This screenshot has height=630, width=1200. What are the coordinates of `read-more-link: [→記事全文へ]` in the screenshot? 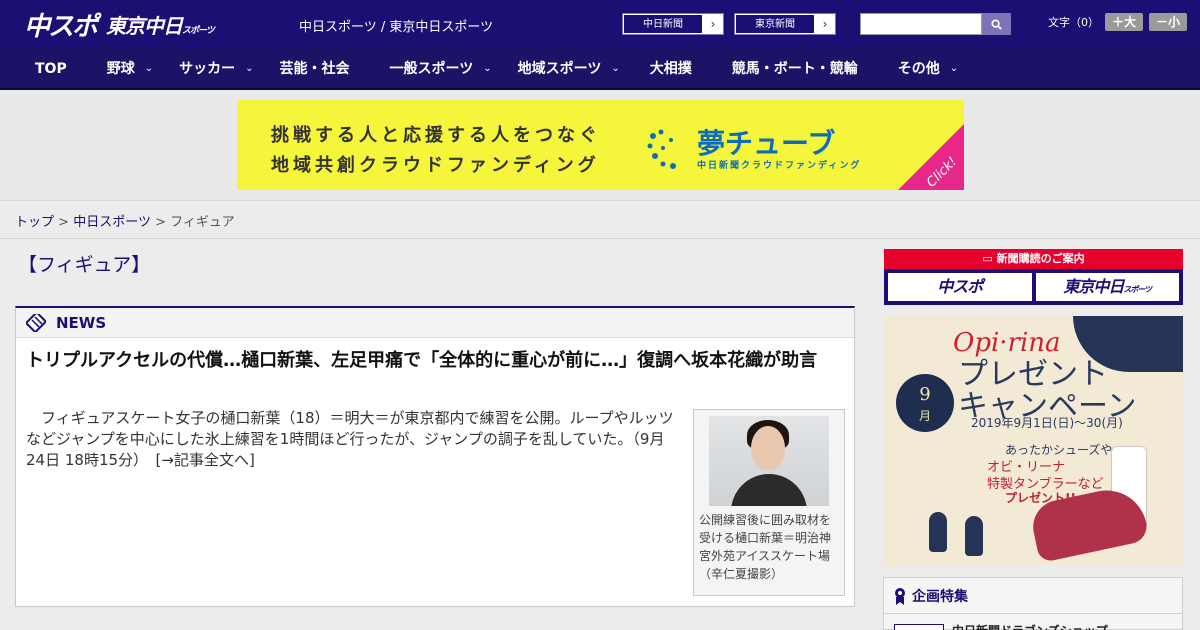 It's located at (205, 460).